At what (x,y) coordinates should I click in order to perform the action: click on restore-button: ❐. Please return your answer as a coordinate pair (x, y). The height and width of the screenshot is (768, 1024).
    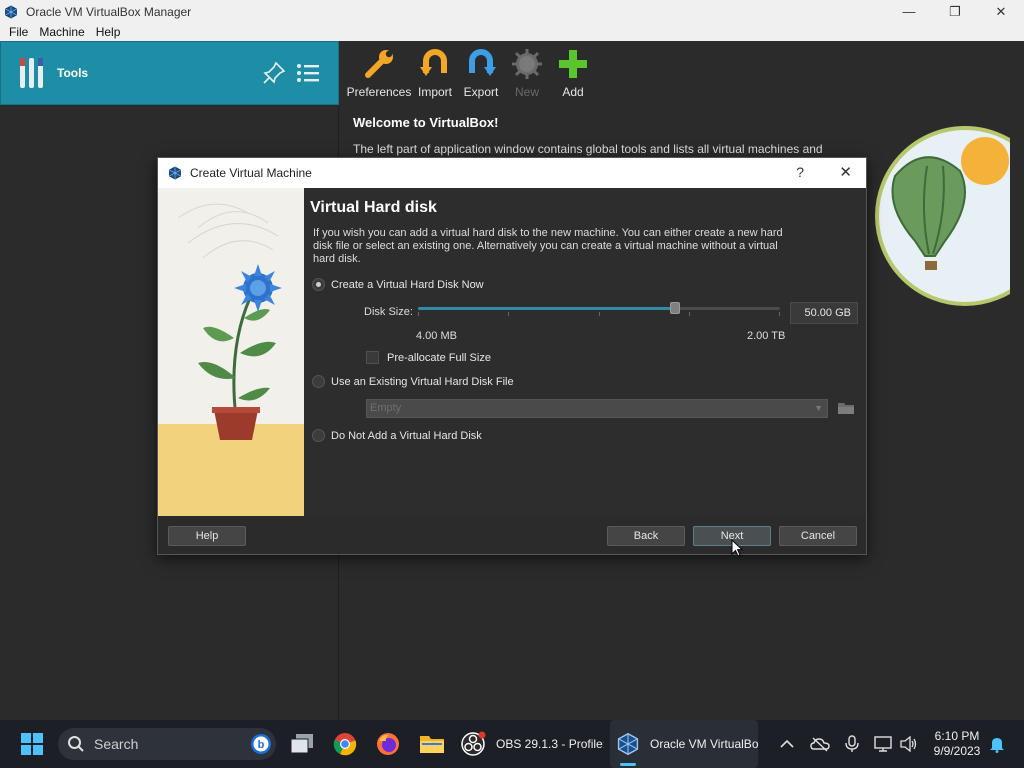
    Looking at the image, I should click on (955, 11).